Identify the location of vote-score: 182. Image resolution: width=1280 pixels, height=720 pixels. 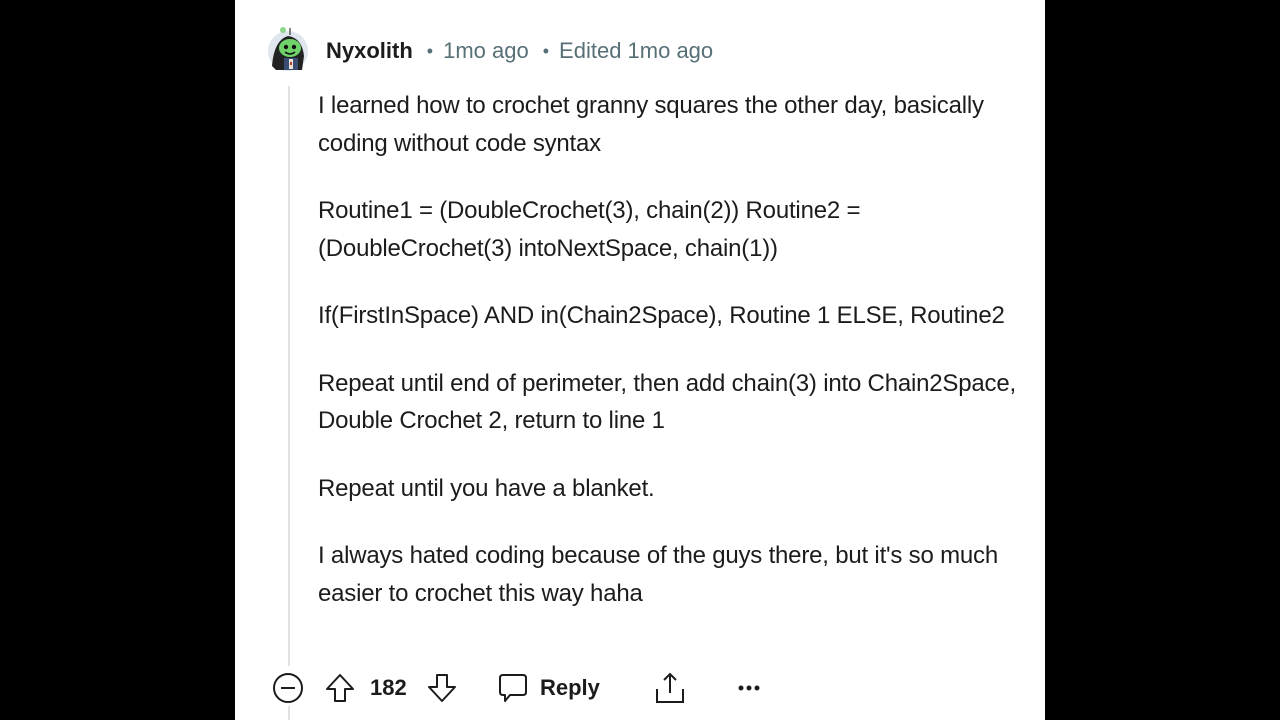
(388, 688).